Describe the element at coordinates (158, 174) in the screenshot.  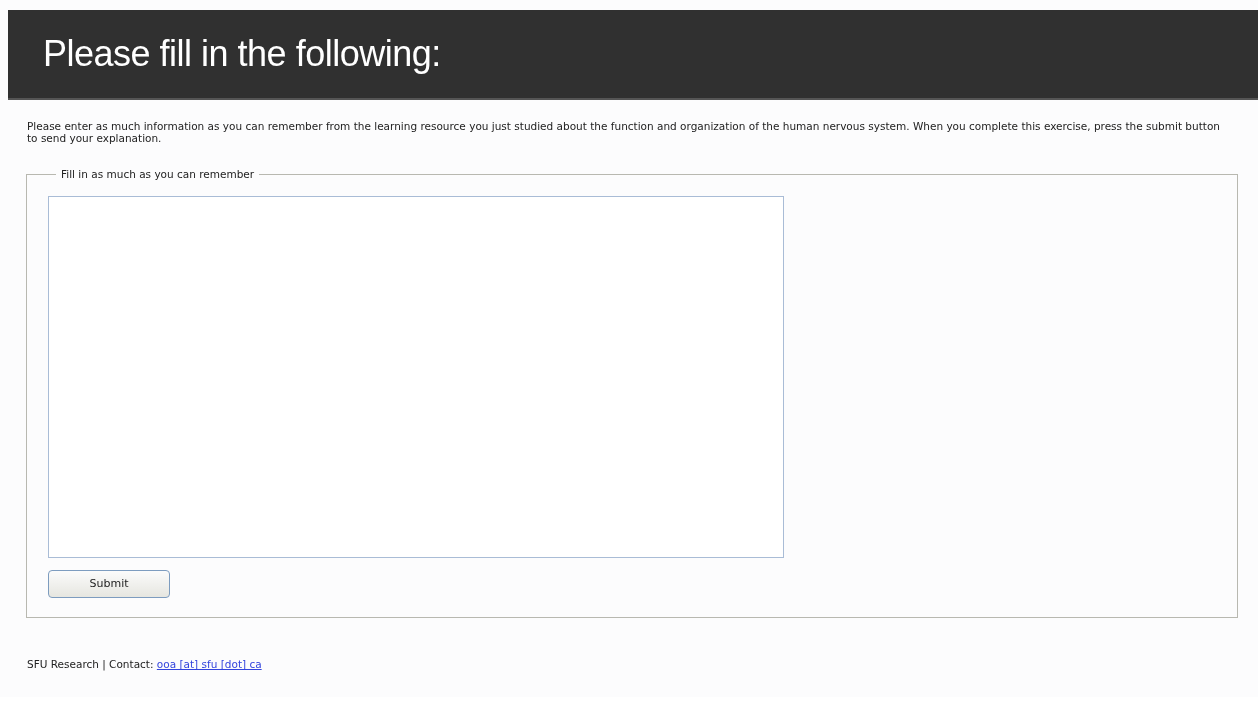
I see `form-legend: Fill in as much as you can remember` at that location.